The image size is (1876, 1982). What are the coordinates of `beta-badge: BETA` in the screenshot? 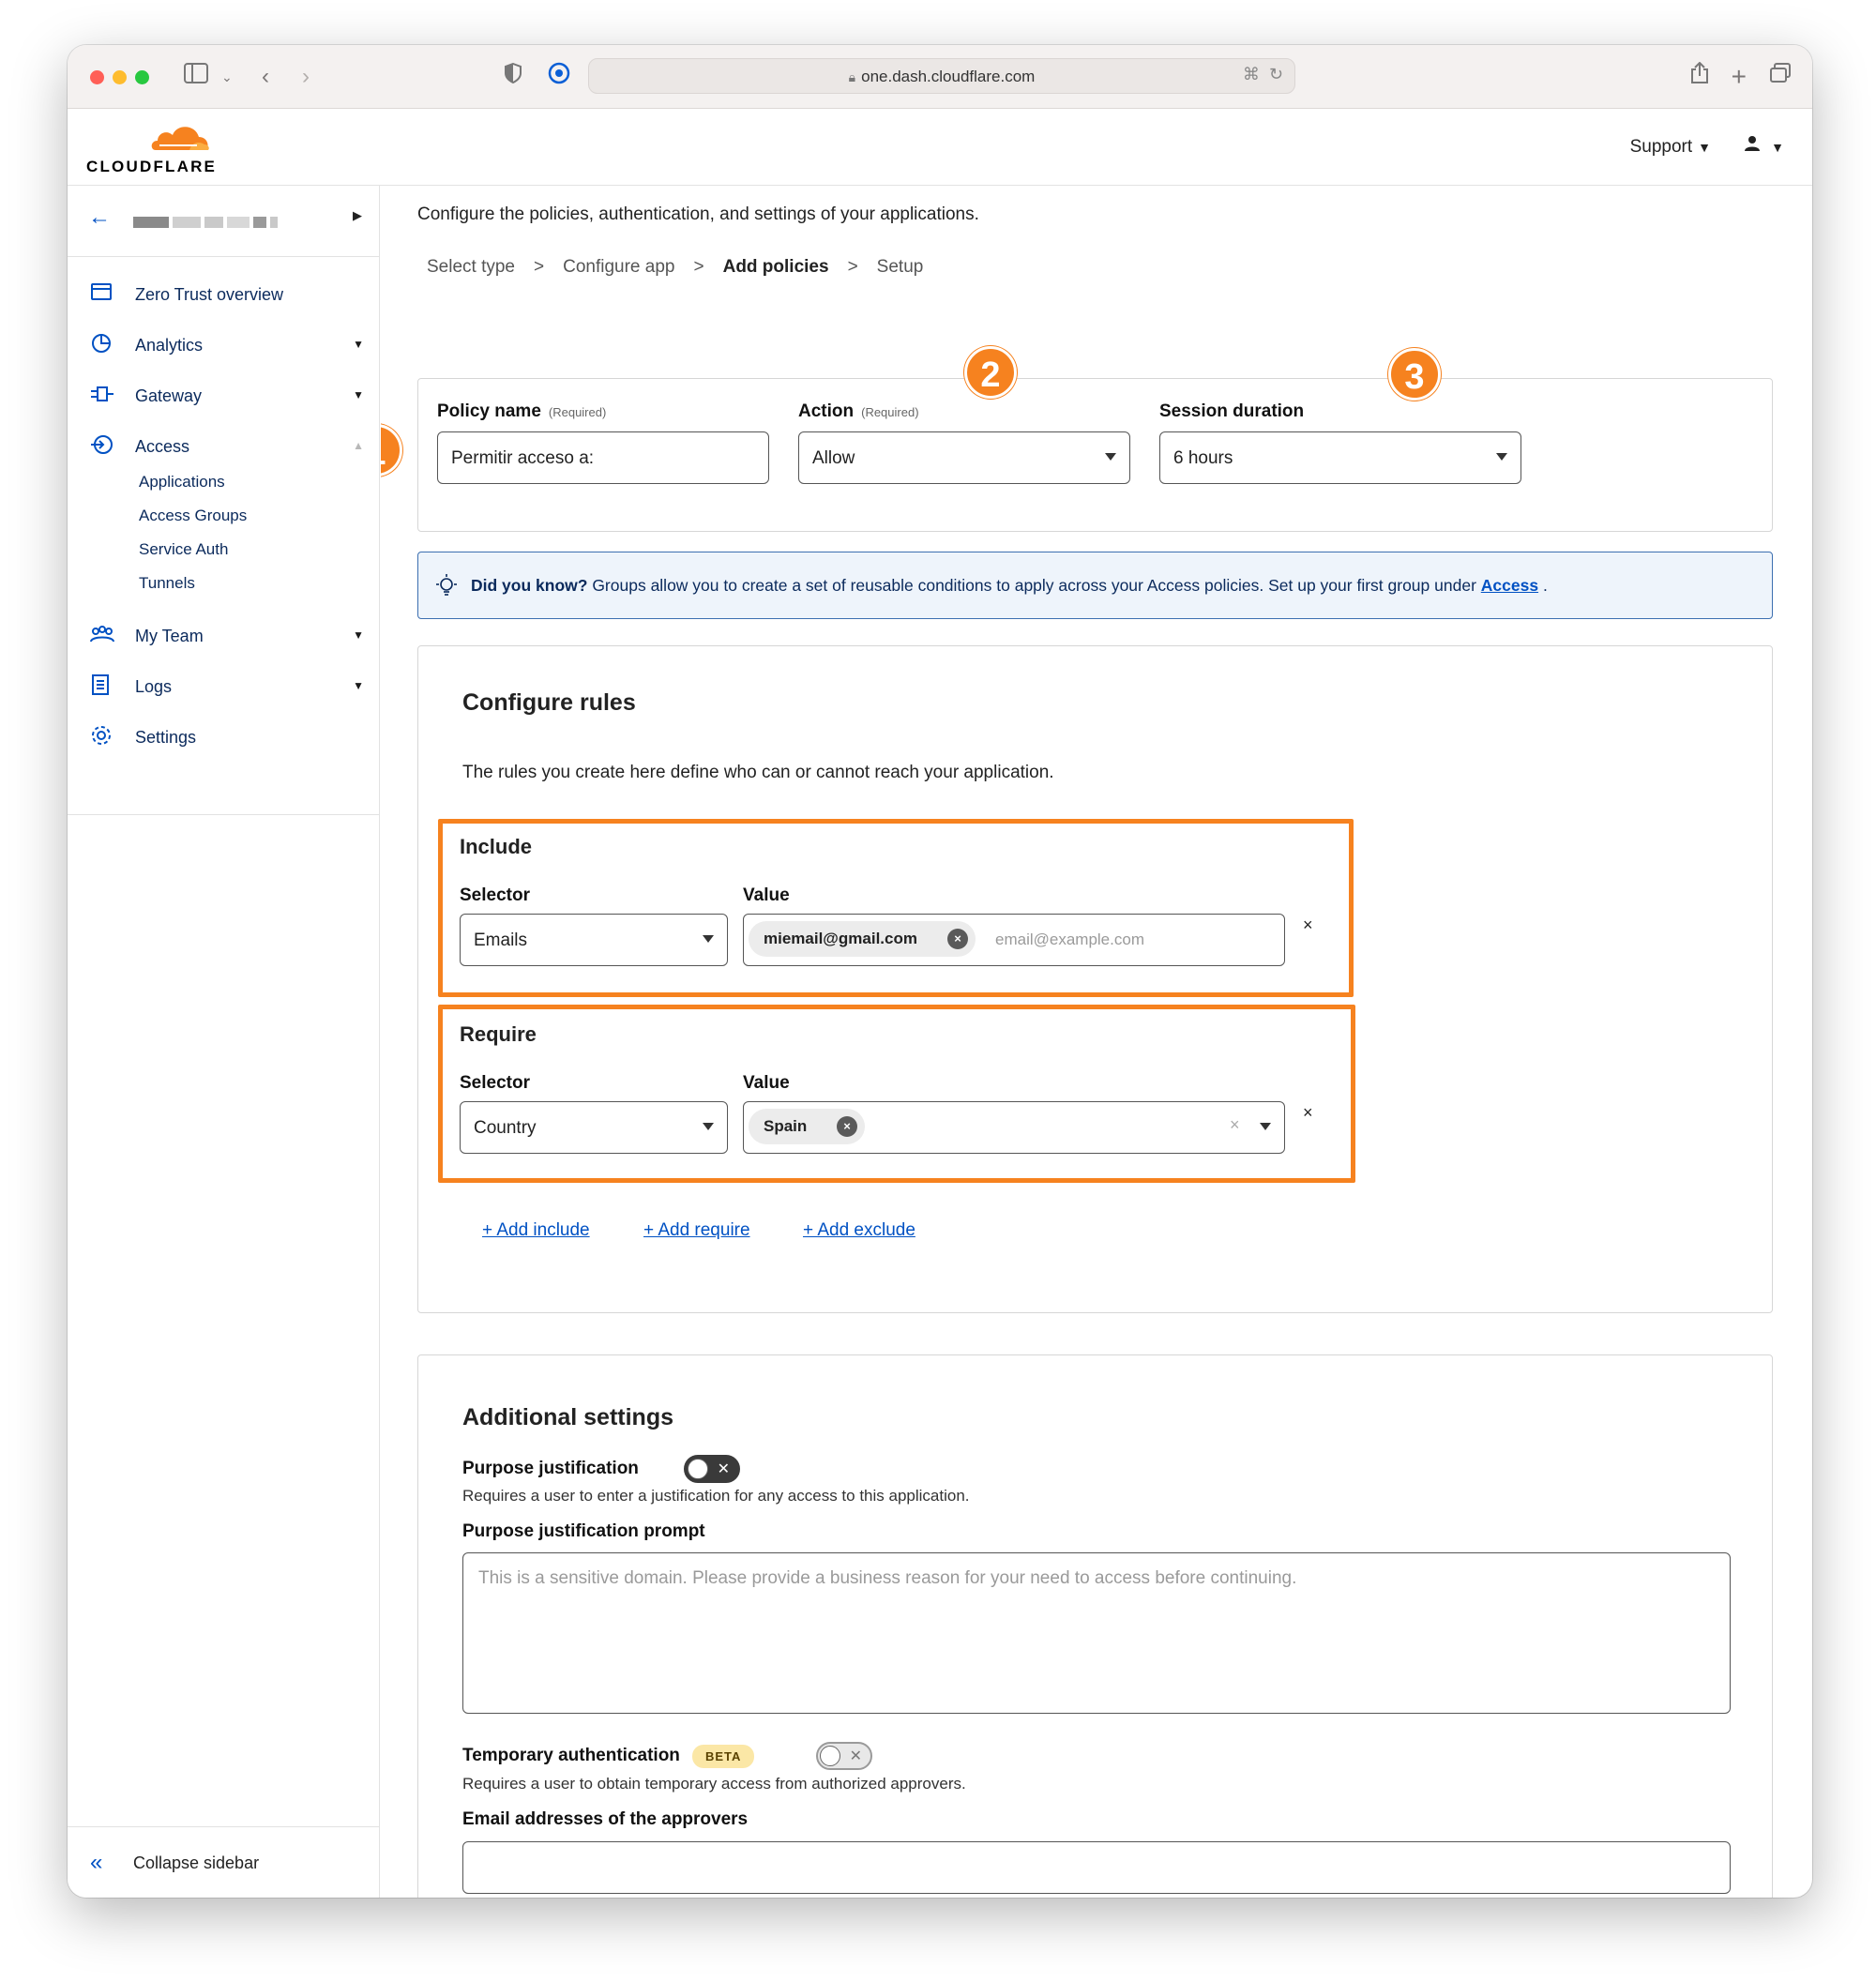 It's located at (723, 1756).